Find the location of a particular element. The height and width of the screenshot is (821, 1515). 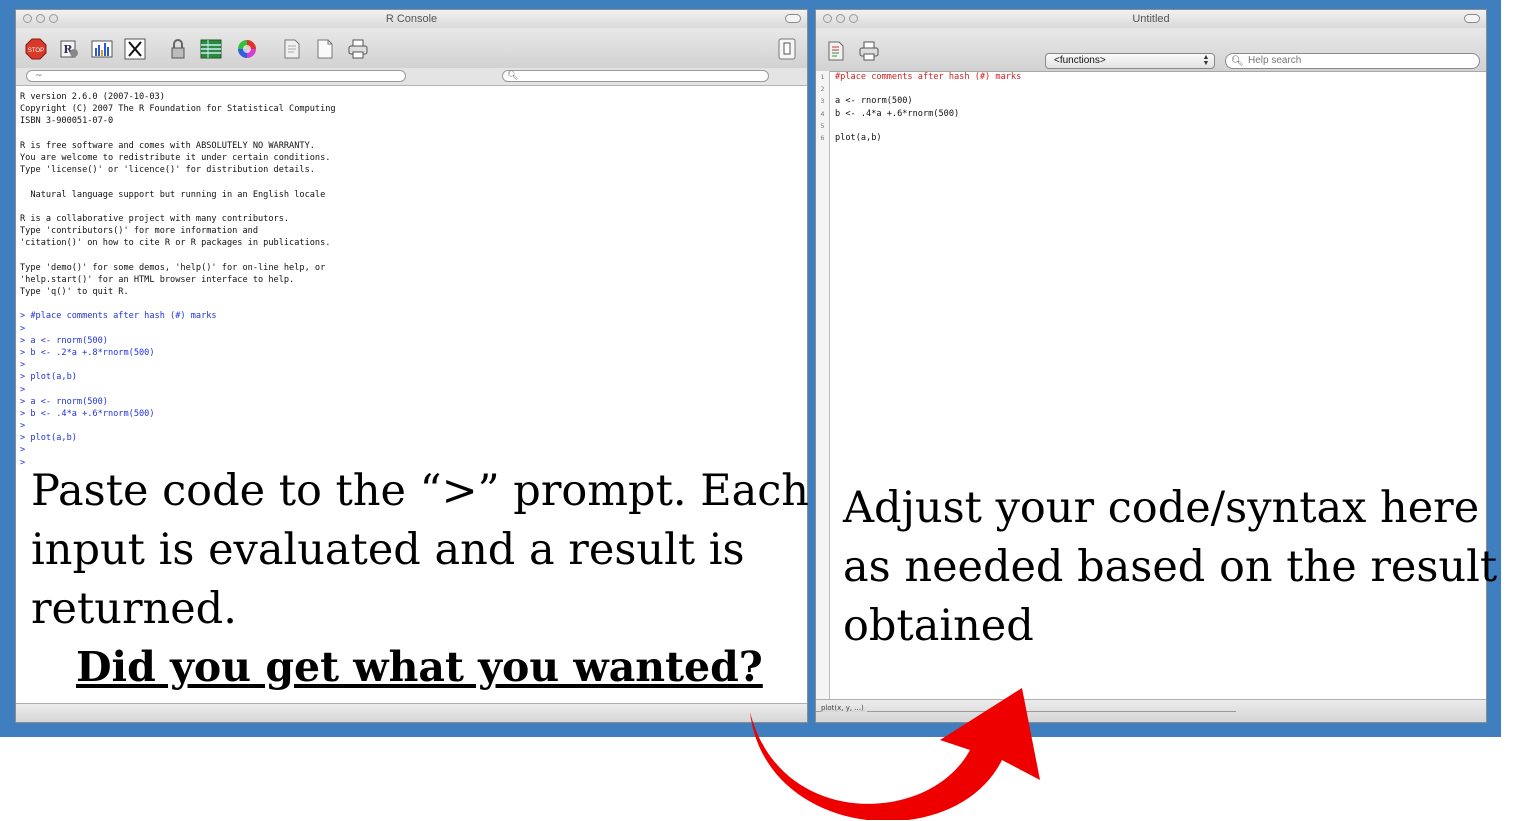

editor-title: Untitled is located at coordinates (1151, 19).